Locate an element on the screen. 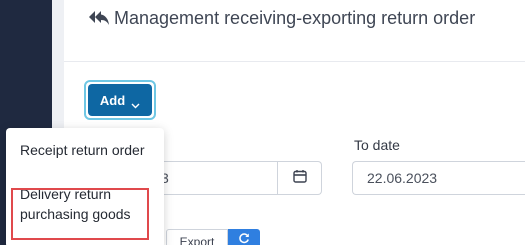 The height and width of the screenshot is (245, 525). header-divider is located at coordinates (294, 61).